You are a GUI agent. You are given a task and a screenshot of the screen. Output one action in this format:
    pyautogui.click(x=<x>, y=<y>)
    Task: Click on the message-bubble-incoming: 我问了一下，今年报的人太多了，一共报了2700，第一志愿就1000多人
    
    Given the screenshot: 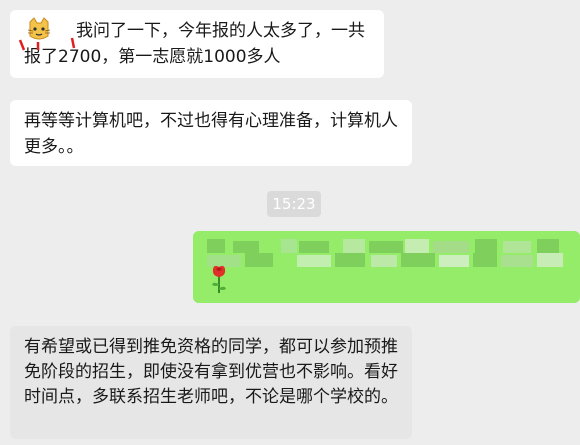 What is the action you would take?
    pyautogui.click(x=197, y=44)
    